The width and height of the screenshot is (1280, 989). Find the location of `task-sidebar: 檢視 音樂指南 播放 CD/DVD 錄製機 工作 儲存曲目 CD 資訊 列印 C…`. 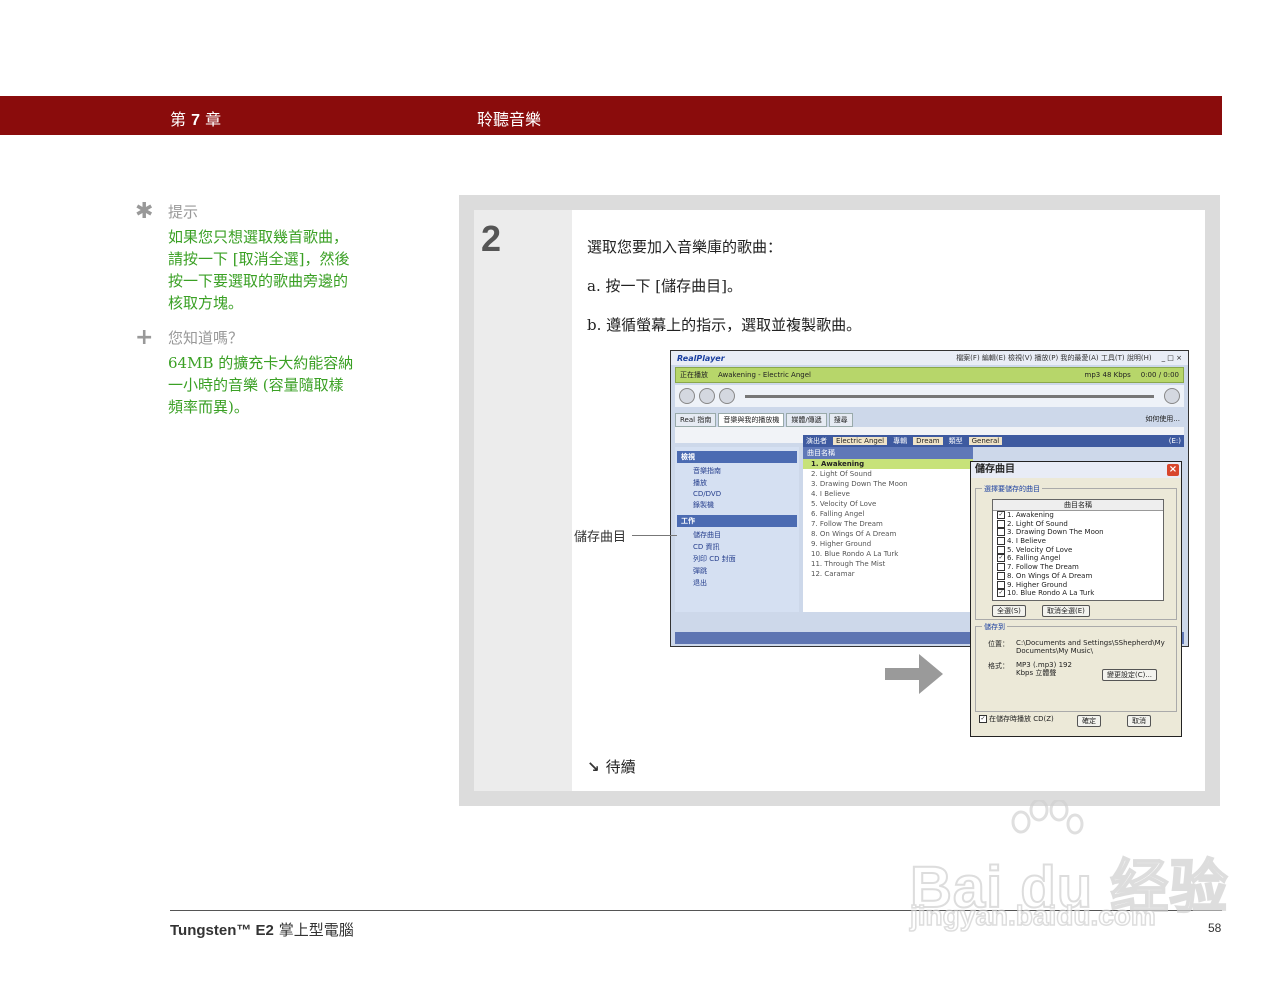

task-sidebar: 檢視 音樂指南 播放 CD/DVD 錄製機 工作 儲存曲目 CD 資訊 列印 C… is located at coordinates (737, 529).